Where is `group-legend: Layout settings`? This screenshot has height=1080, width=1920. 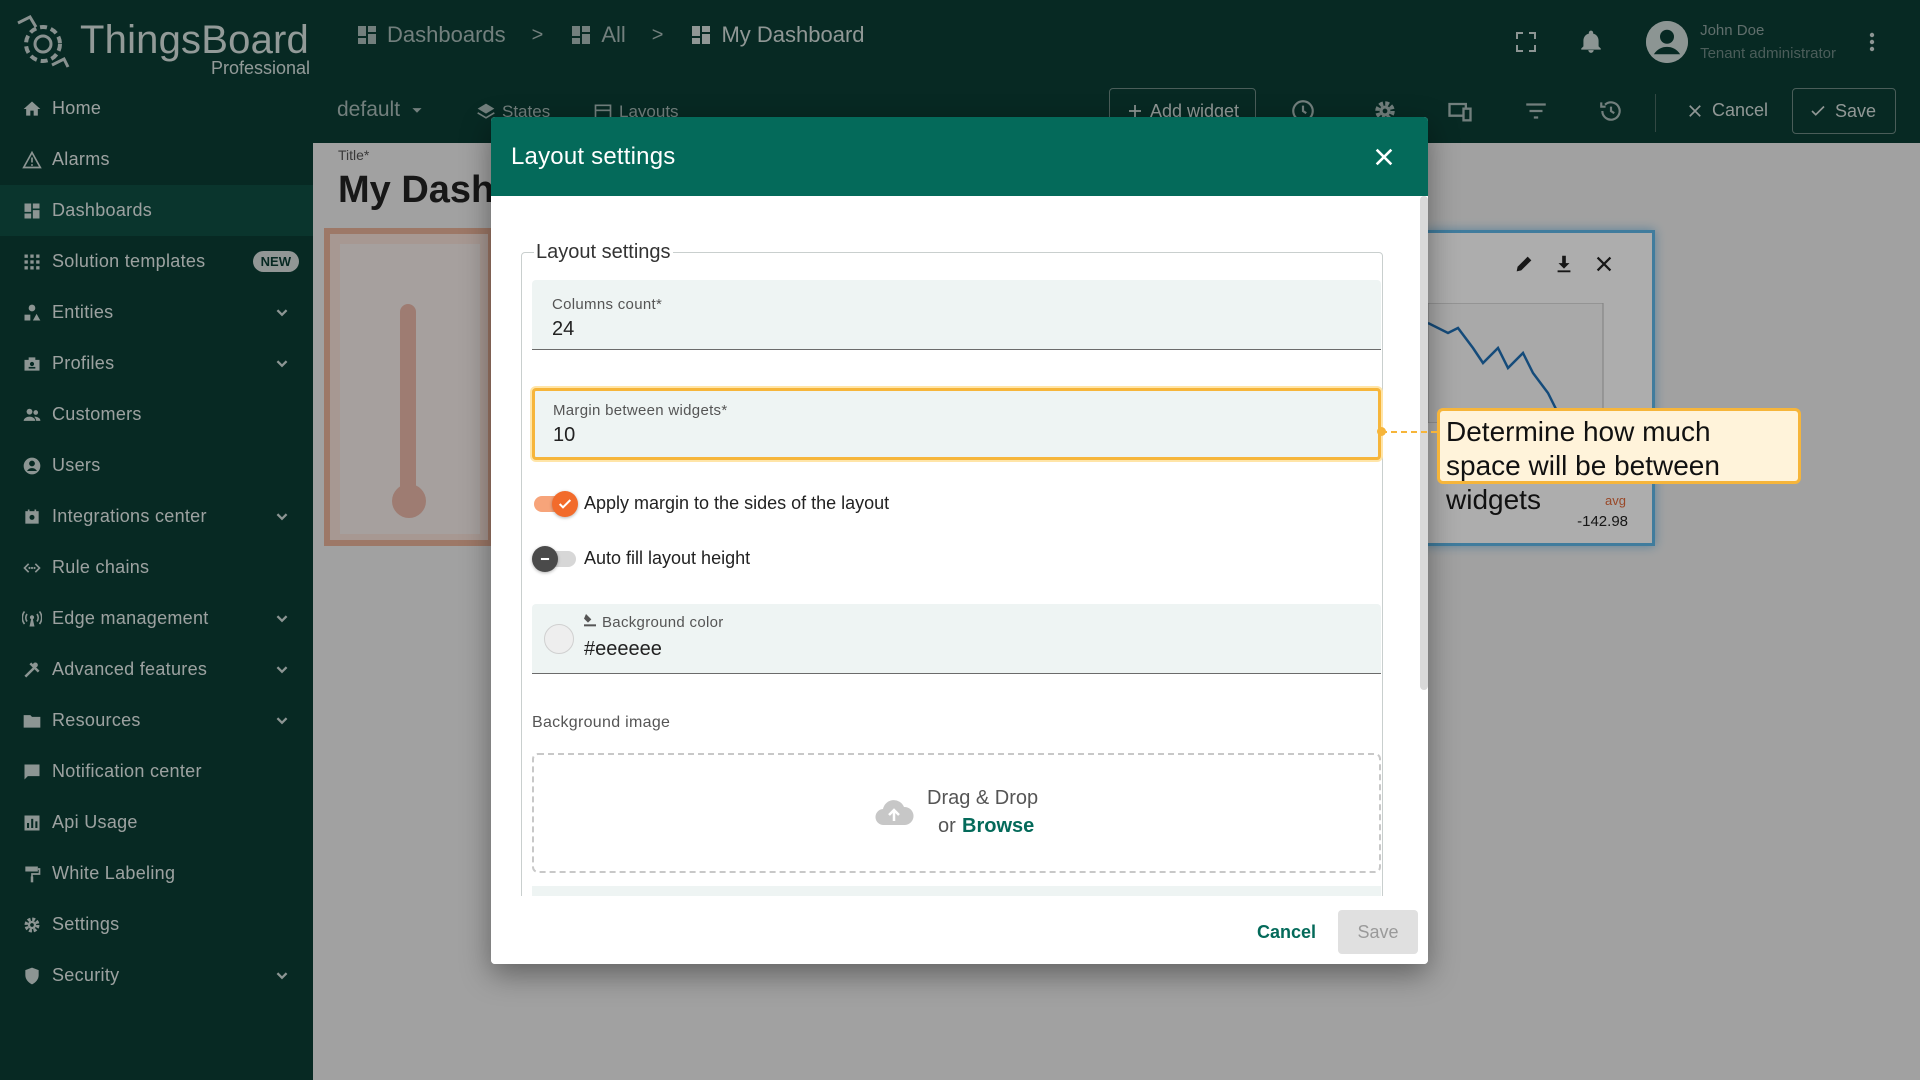 group-legend: Layout settings is located at coordinates (603, 252).